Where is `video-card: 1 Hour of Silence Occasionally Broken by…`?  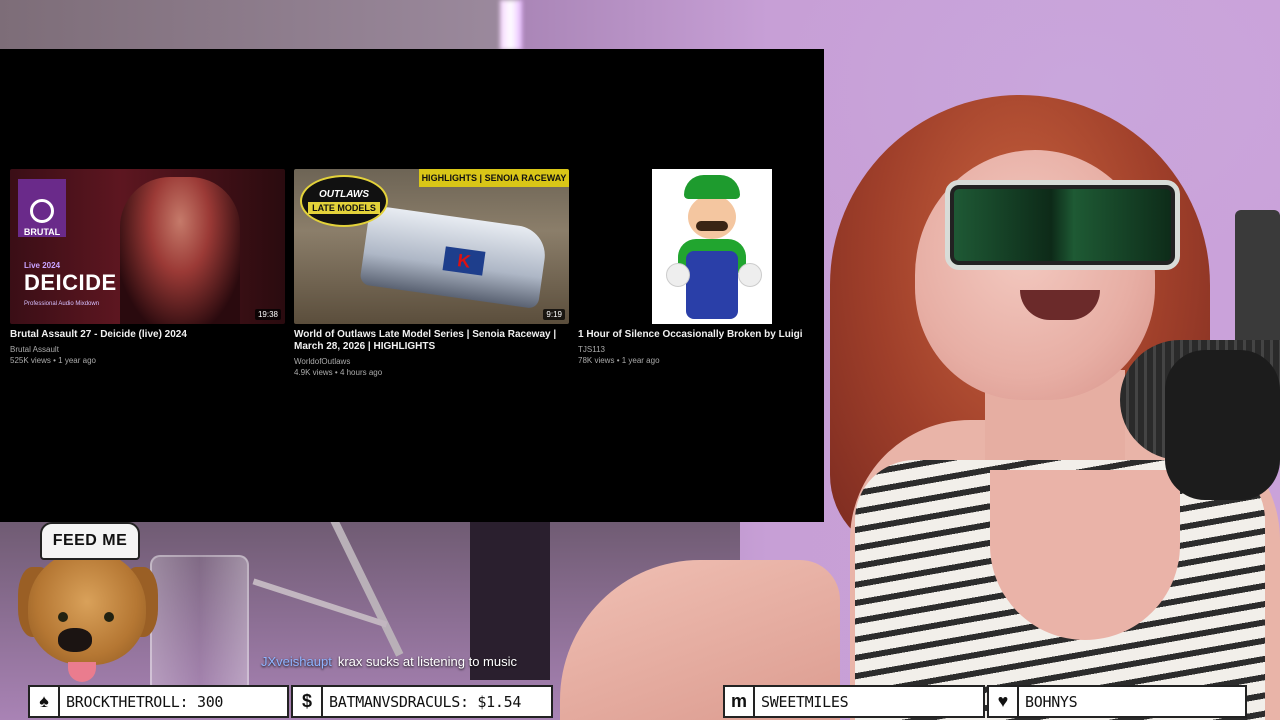
video-card: 1 Hour of Silence Occasionally Broken by… is located at coordinates (701, 267).